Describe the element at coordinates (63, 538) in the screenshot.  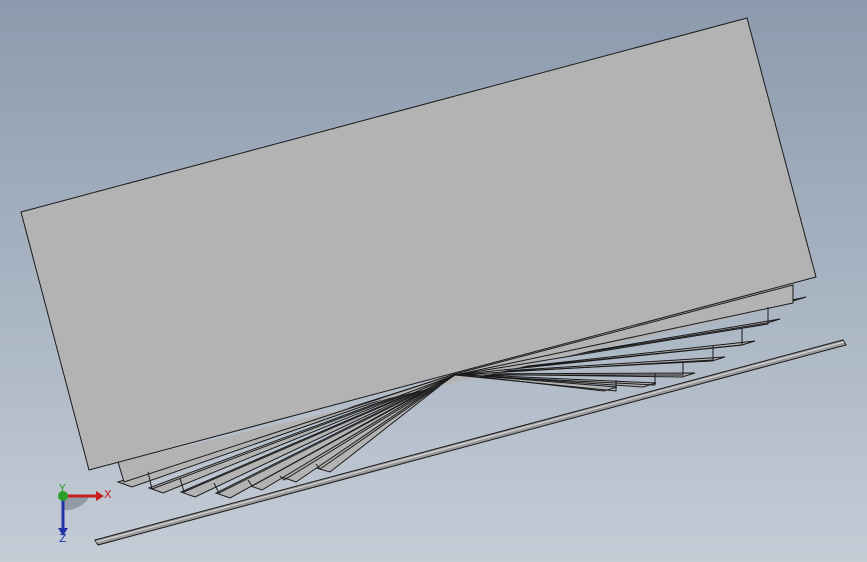
I see `z-axis-label: Z` at that location.